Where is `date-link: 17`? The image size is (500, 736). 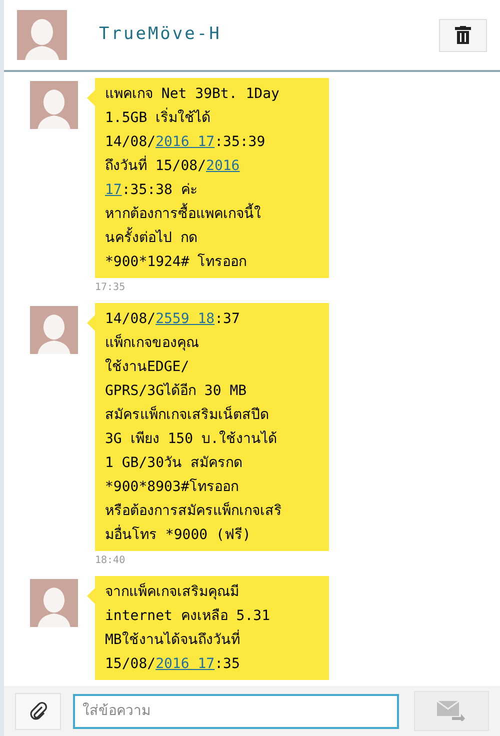 date-link: 17 is located at coordinates (113, 190).